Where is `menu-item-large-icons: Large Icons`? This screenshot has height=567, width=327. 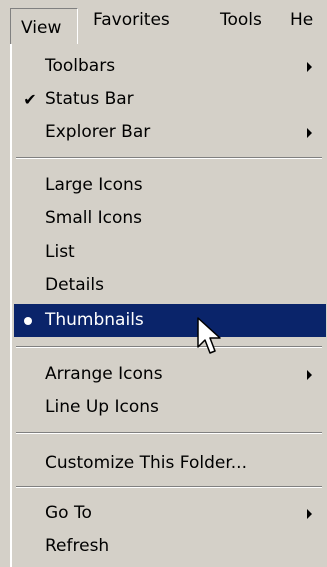 menu-item-large-icons: Large Icons is located at coordinates (170, 185).